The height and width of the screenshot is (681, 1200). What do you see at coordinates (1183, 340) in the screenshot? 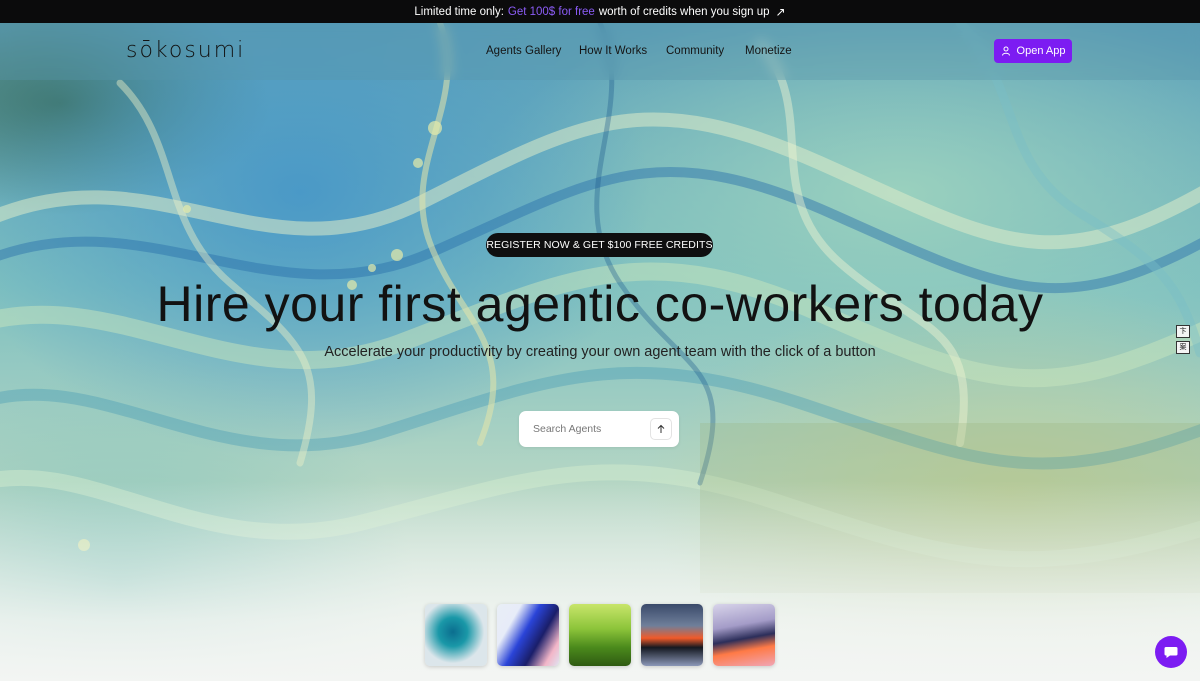
I see `side-widget: 卞 案` at bounding box center [1183, 340].